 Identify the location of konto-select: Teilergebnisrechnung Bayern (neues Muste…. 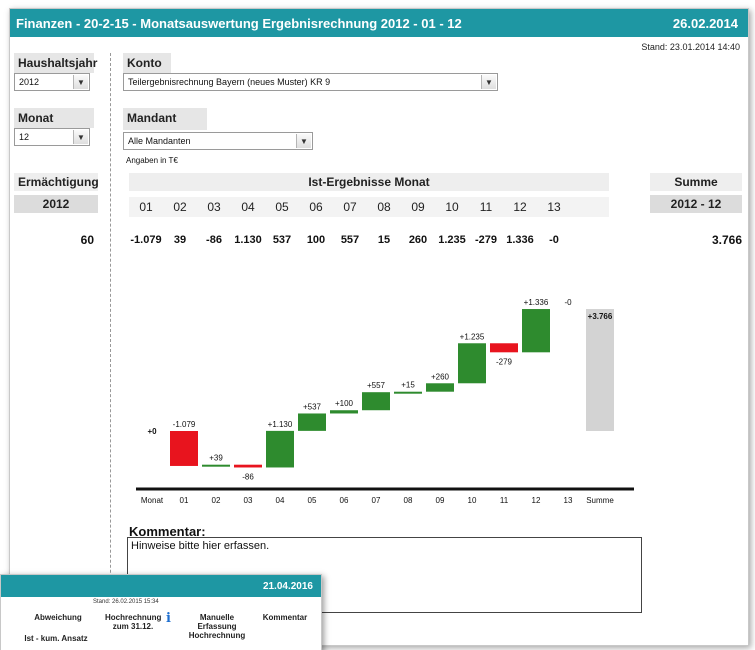
(310, 82).